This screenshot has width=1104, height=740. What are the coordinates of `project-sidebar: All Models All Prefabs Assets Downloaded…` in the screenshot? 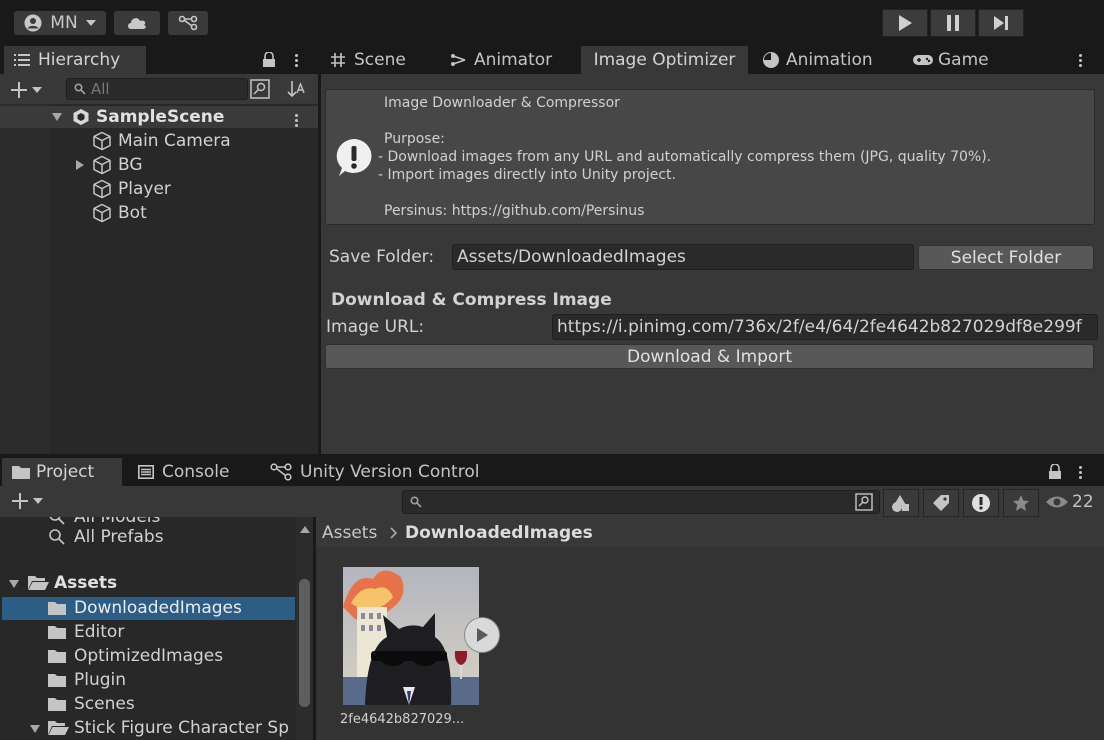 It's located at (156, 628).